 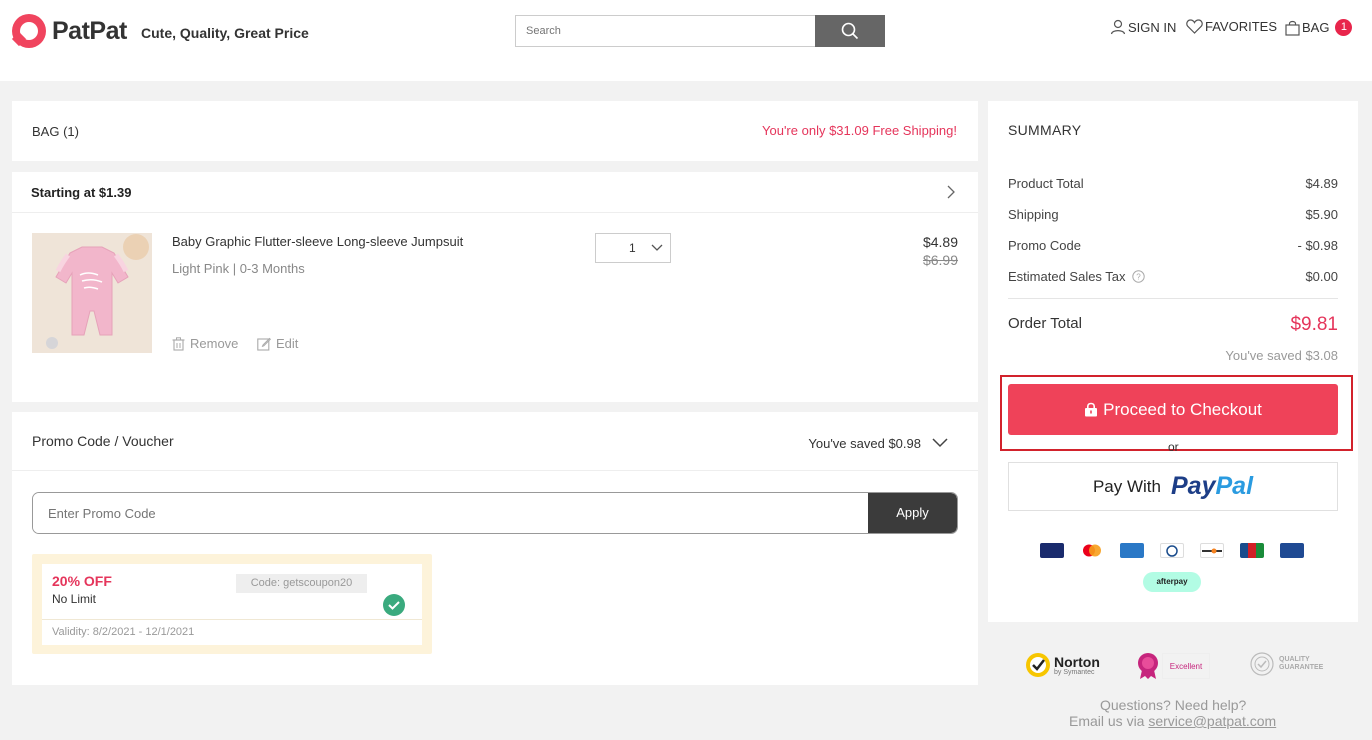 I want to click on help-text: Questions? Need help?, so click(x=1173, y=705).